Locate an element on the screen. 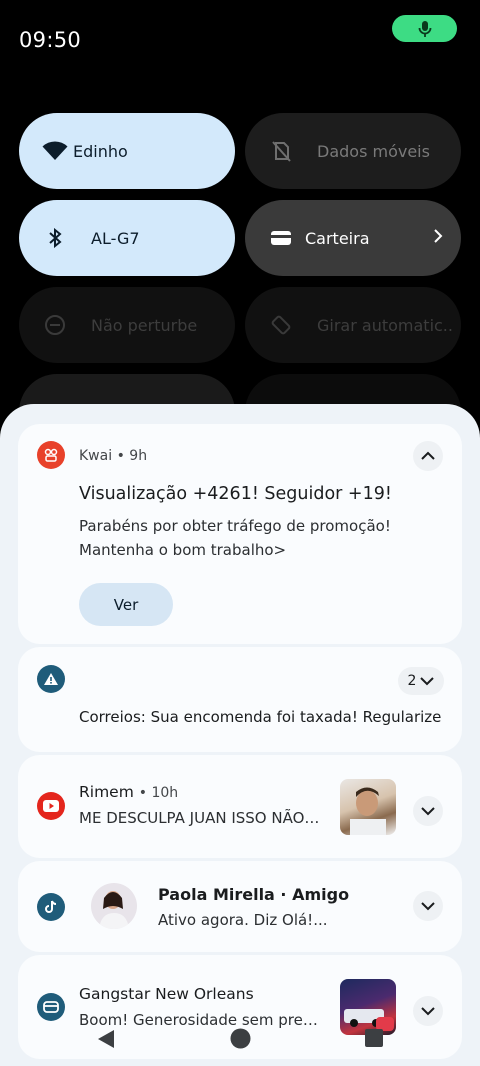 The height and width of the screenshot is (1066, 480). youtube-text: ME DESCULPA JUAN ISSO NÃO FOI LEGAL is located at coordinates (201, 818).